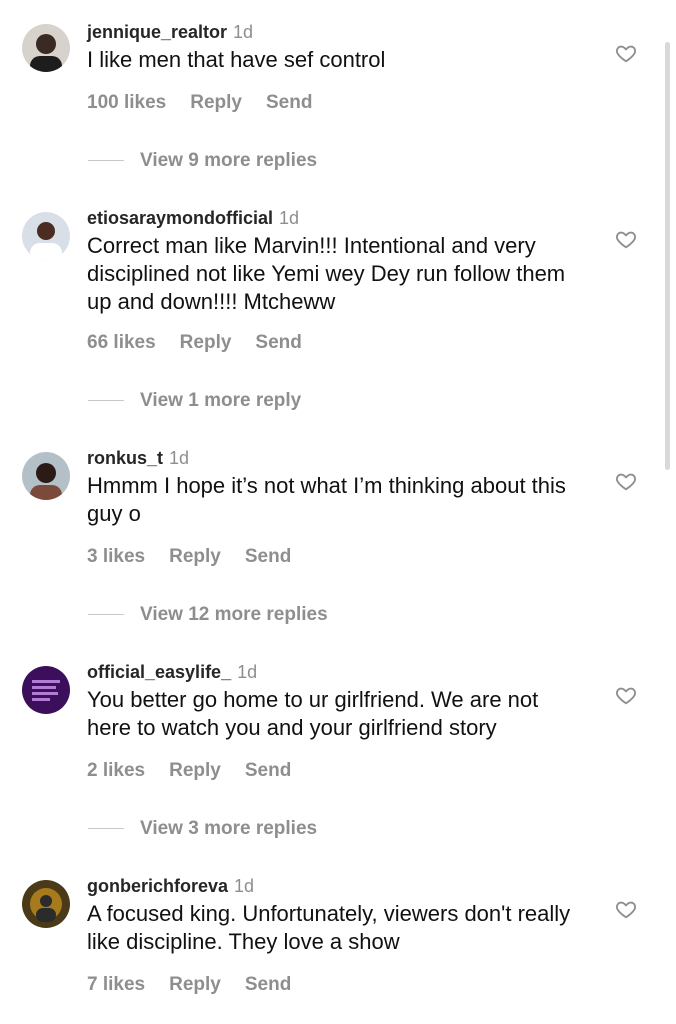 The height and width of the screenshot is (1024, 676). I want to click on view-more-replies: View 1 more reply, so click(194, 401).